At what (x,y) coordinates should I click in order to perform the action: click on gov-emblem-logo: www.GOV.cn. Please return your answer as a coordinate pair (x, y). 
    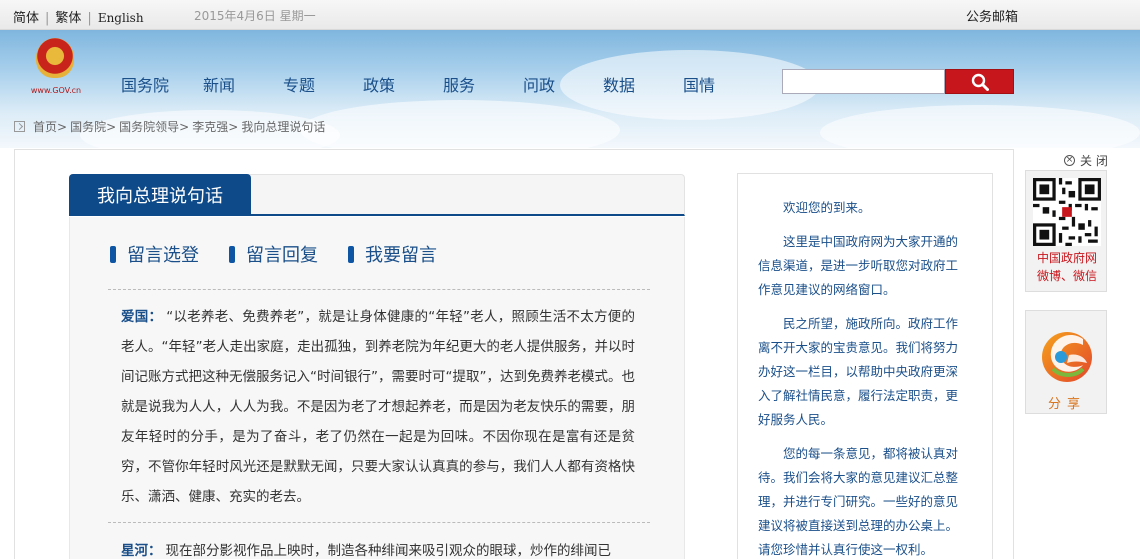
    Looking at the image, I should click on (56, 68).